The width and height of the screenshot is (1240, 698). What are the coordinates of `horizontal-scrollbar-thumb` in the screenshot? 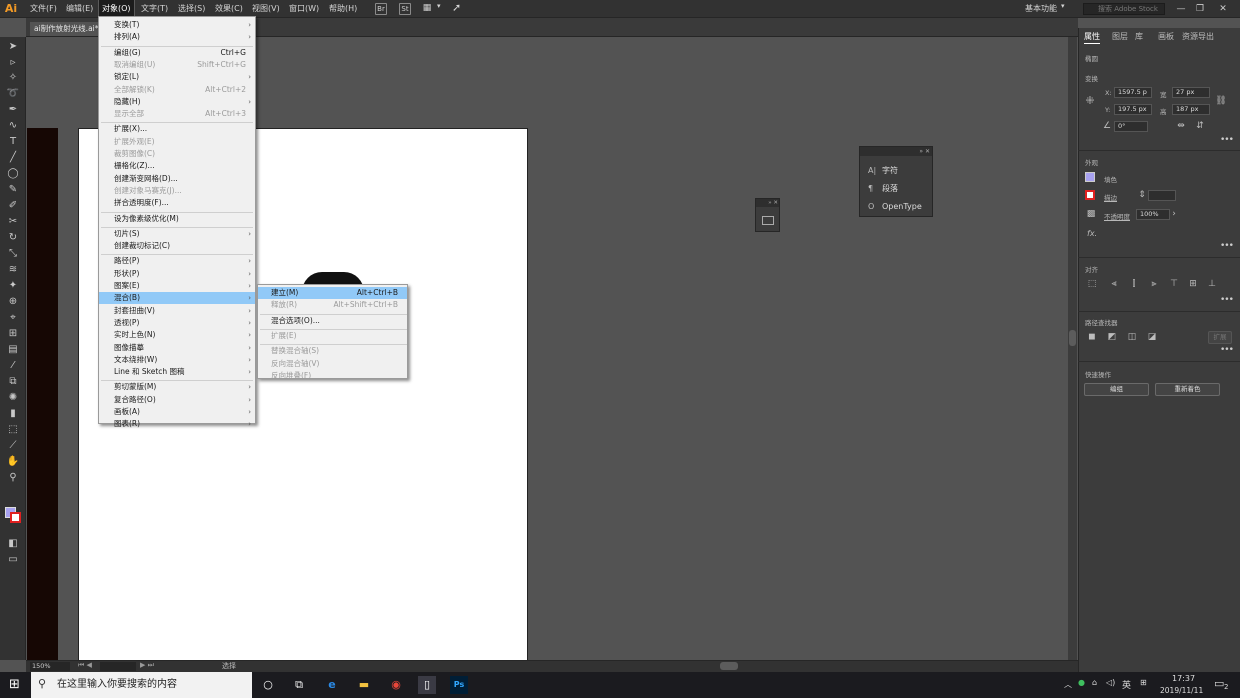 It's located at (729, 666).